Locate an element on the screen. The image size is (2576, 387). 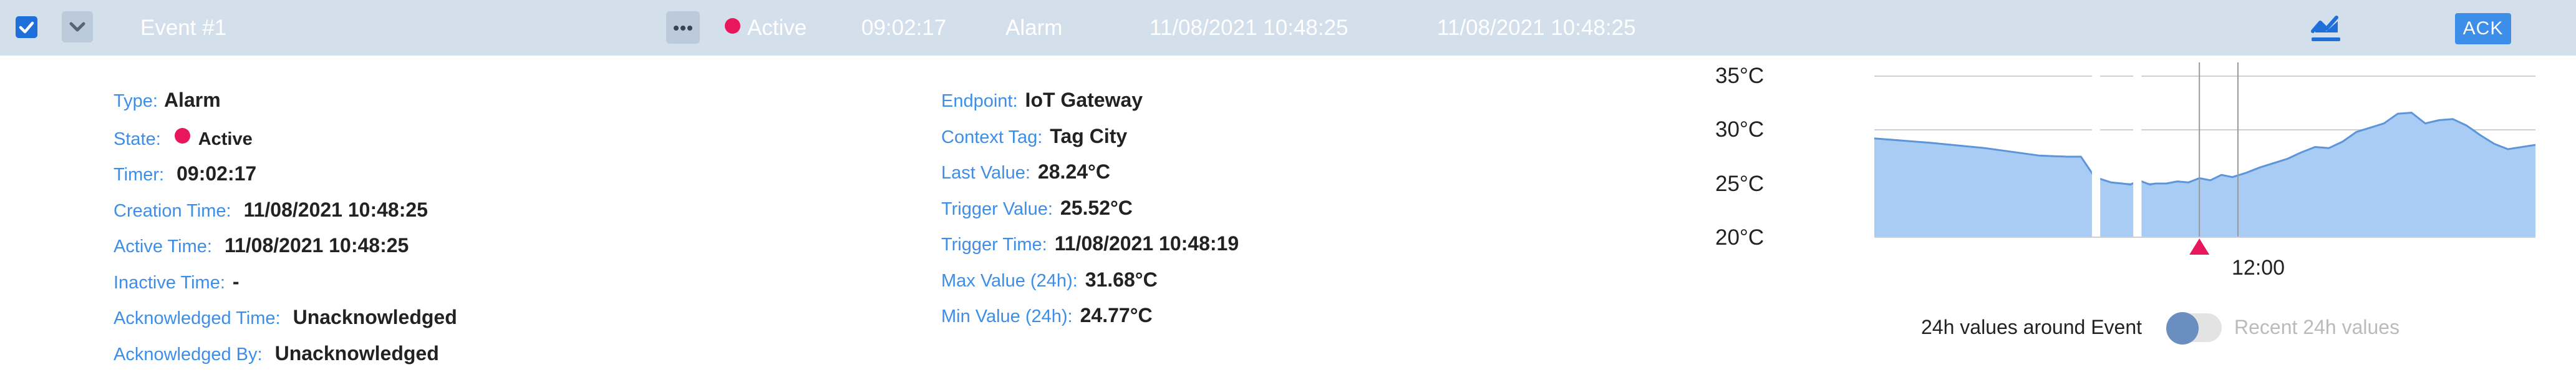
detail-value: 31.68°C is located at coordinates (1121, 279).